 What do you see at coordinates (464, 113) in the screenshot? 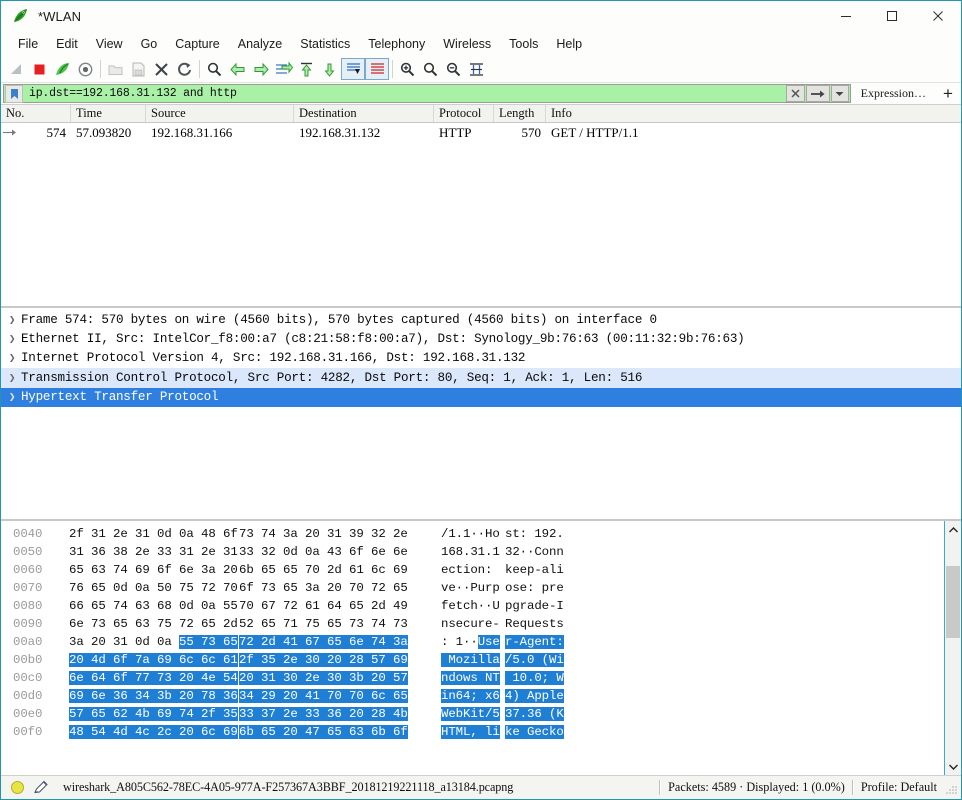
I see `column-header-protocol: Protocol` at bounding box center [464, 113].